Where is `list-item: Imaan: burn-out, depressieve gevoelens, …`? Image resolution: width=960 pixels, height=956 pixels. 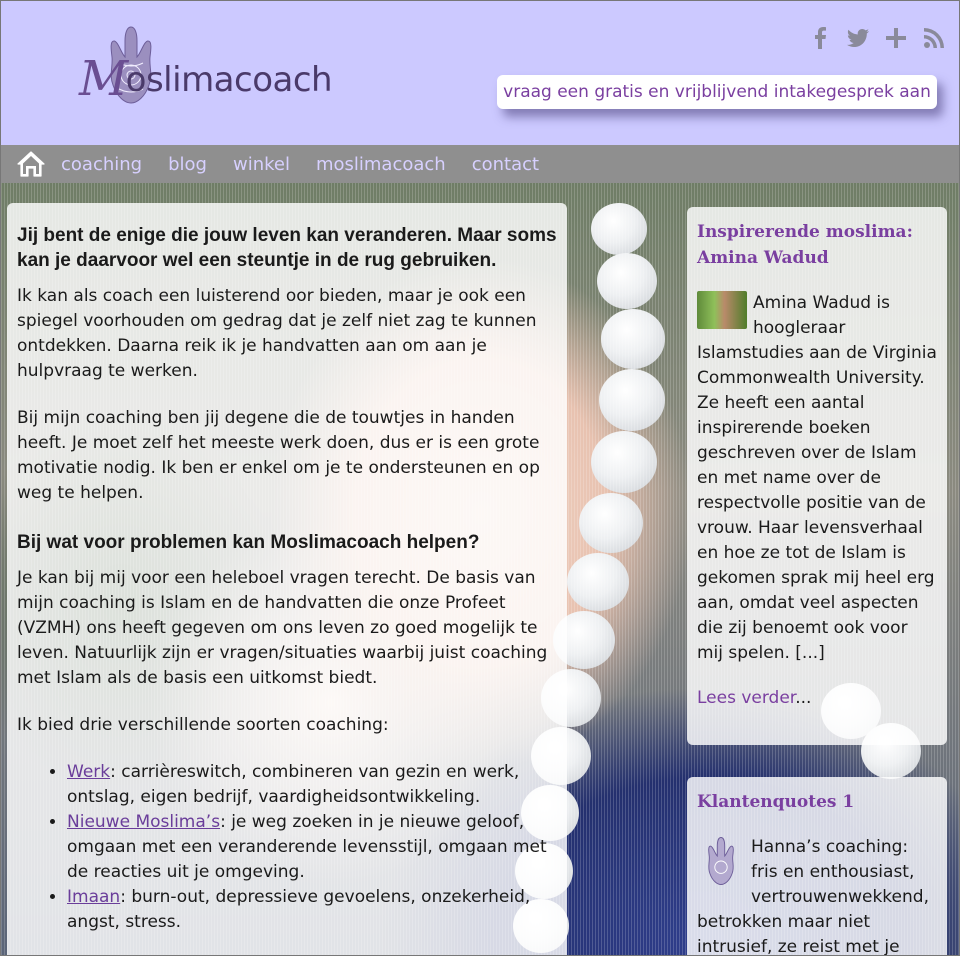
list-item: Imaan: burn-out, depressieve gevoelens, … is located at coordinates (312, 910).